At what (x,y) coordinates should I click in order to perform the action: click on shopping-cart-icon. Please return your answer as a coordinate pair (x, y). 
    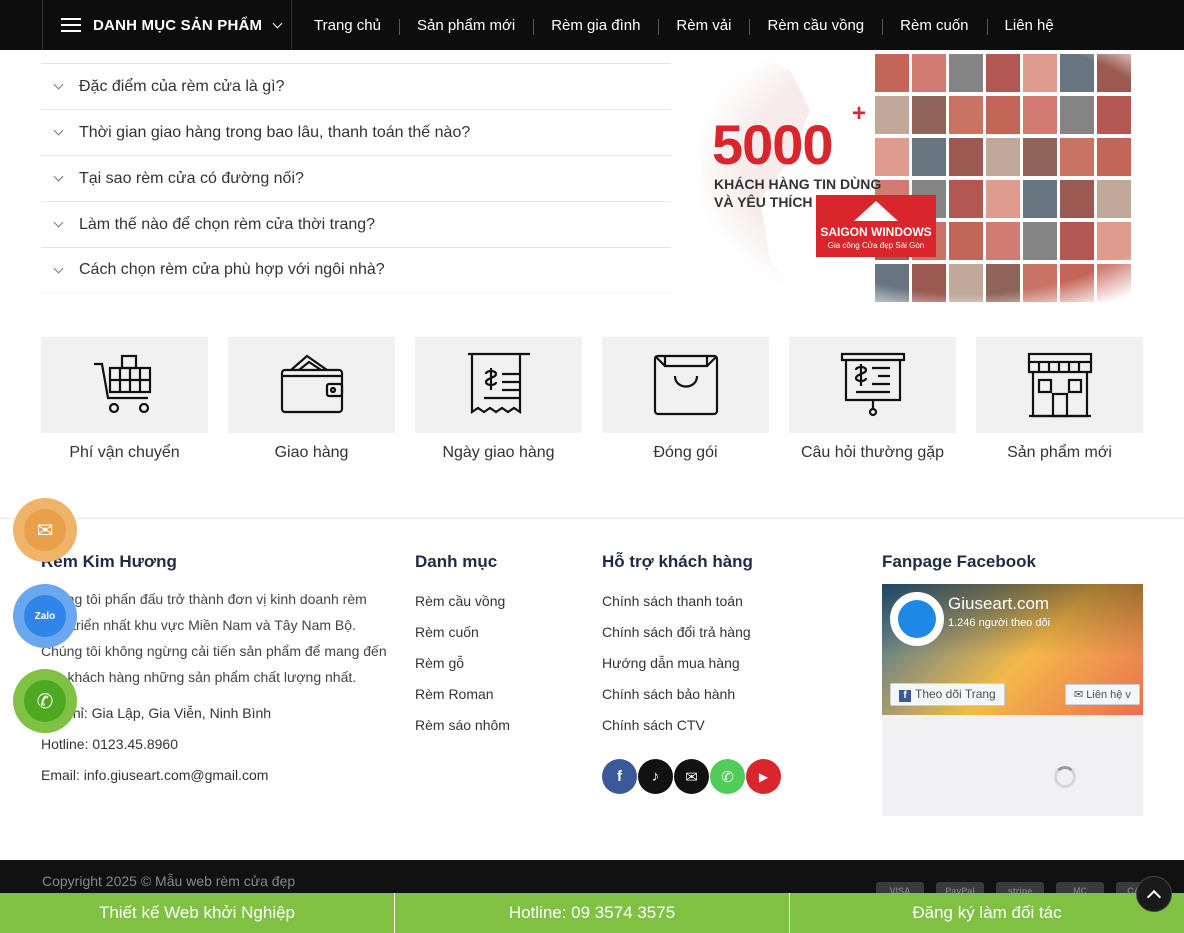
    Looking at the image, I should click on (122, 384).